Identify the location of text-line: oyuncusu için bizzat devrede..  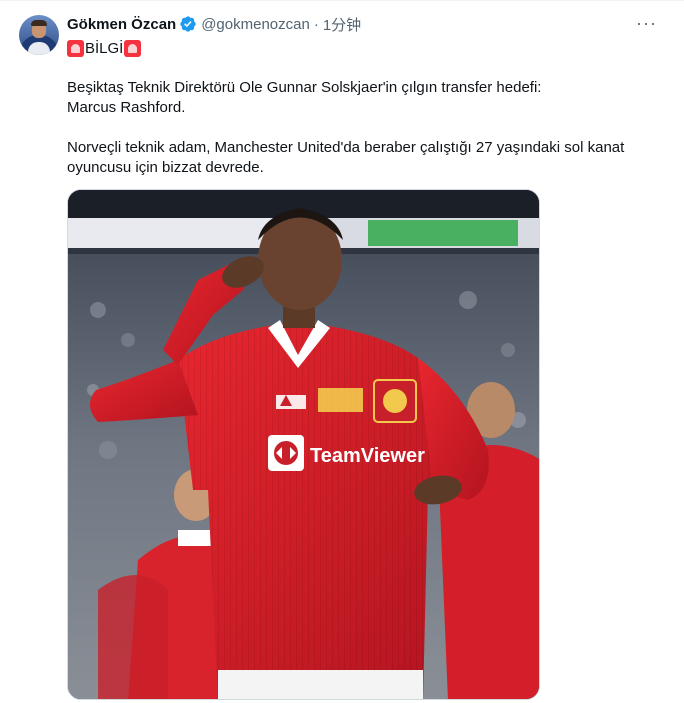
(165, 167).